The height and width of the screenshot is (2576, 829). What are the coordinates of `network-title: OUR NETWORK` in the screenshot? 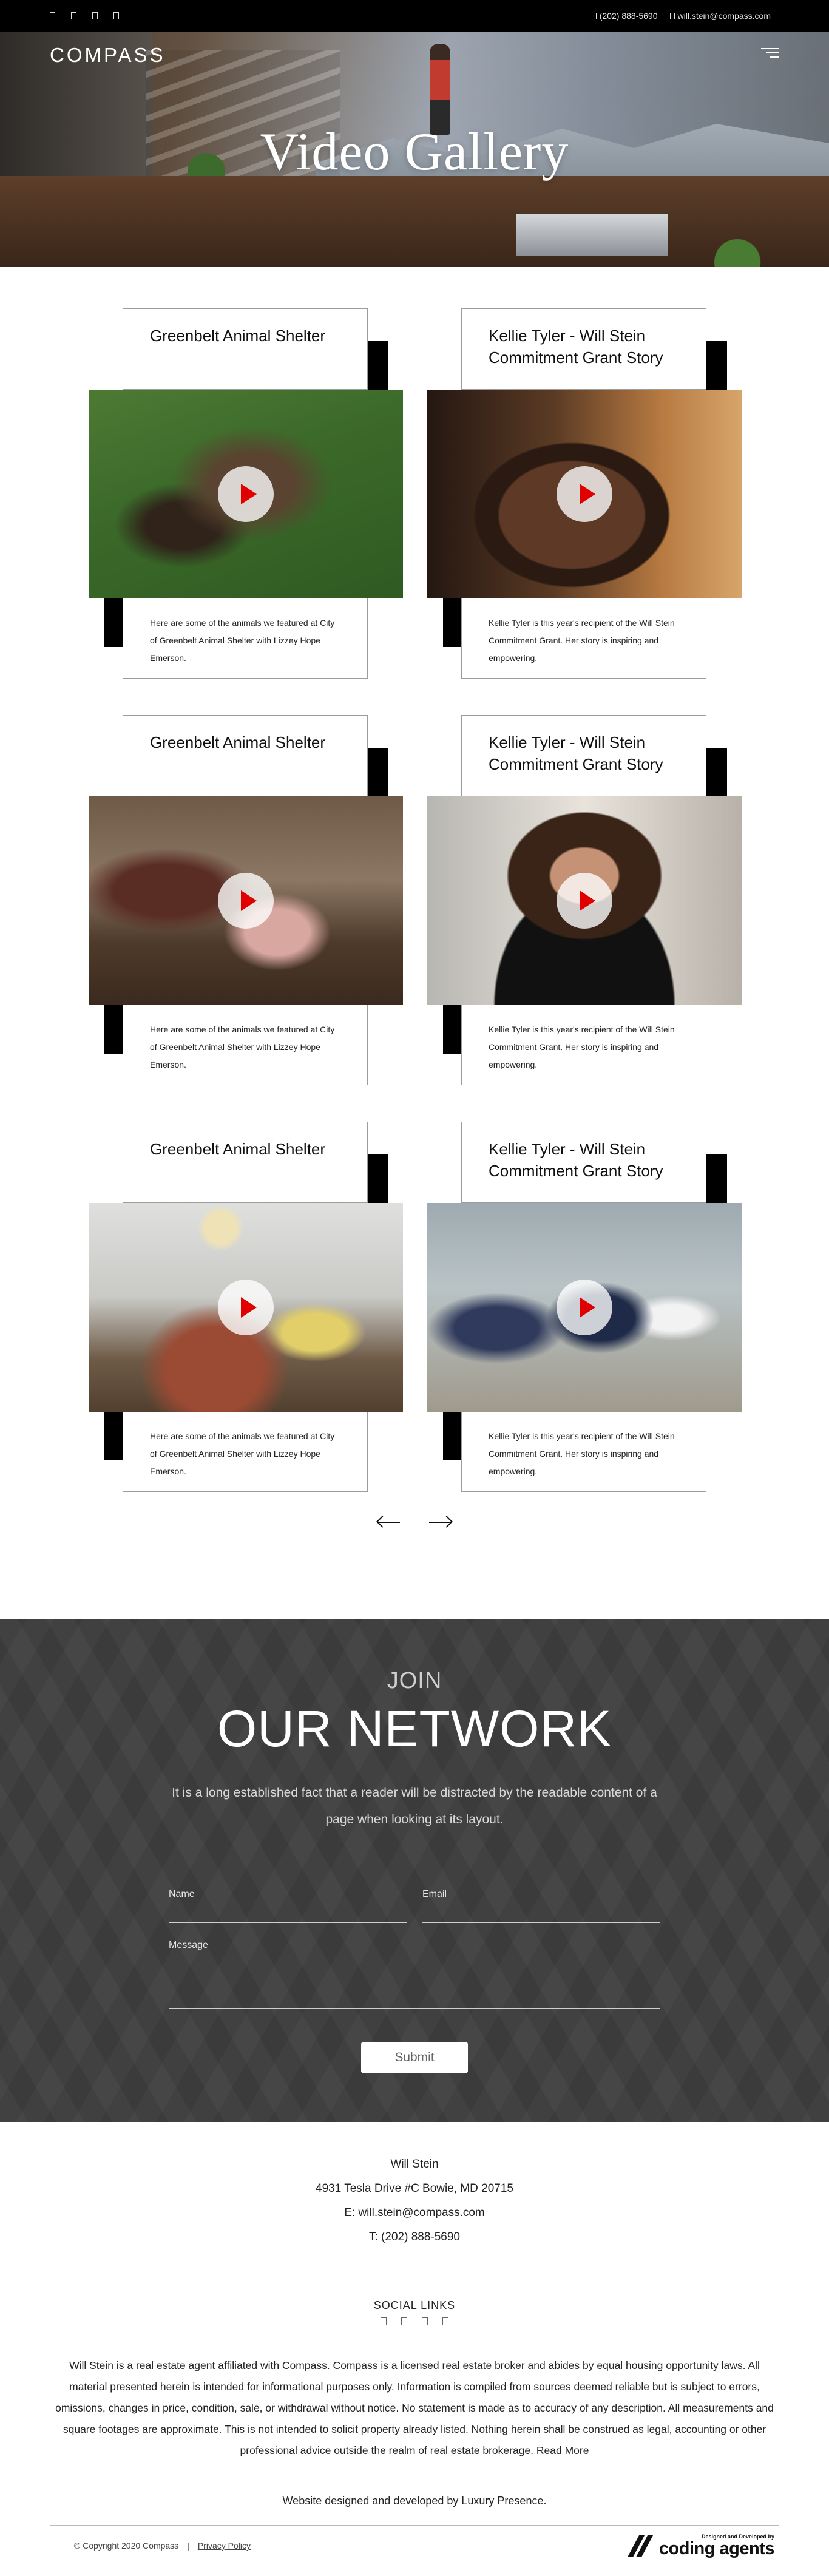 It's located at (414, 1728).